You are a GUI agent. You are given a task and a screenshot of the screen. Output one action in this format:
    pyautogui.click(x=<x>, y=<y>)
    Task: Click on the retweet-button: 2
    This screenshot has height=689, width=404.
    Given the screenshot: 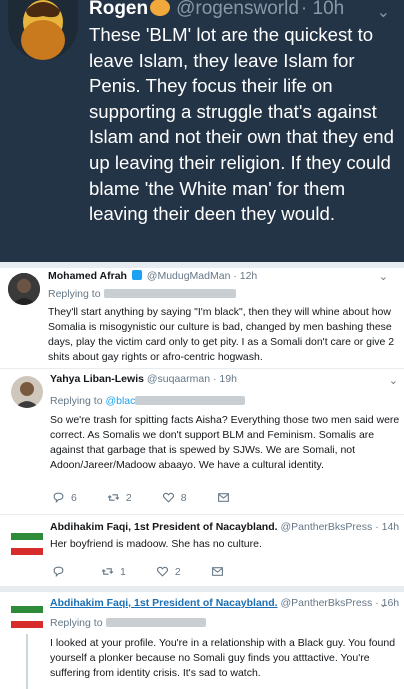 What is the action you would take?
    pyautogui.click(x=119, y=497)
    